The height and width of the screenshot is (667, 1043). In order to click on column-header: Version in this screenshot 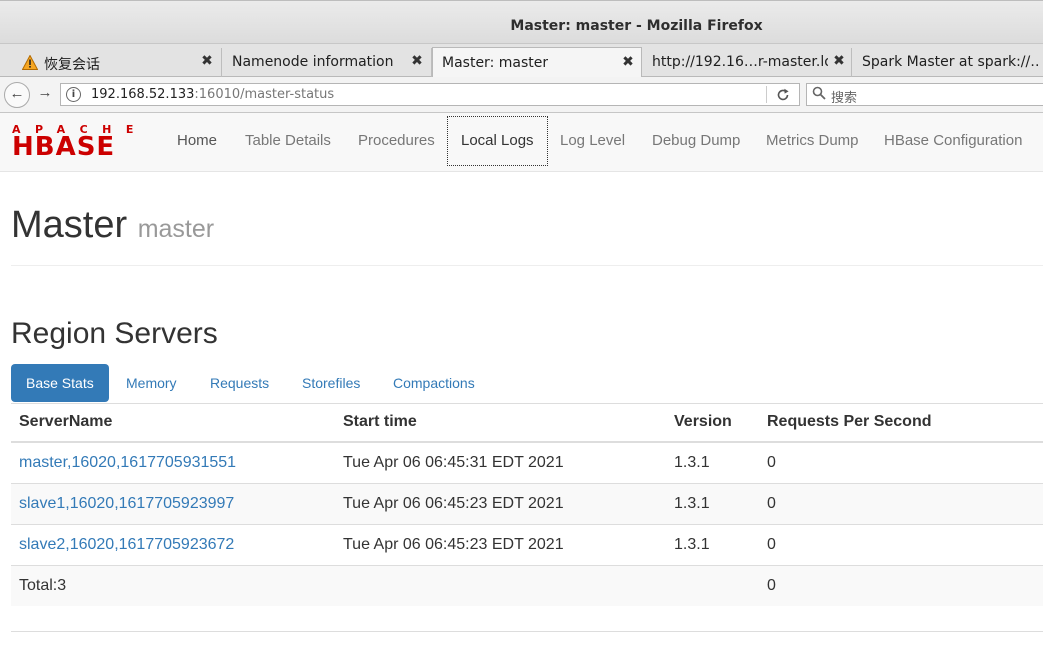, I will do `click(712, 423)`.